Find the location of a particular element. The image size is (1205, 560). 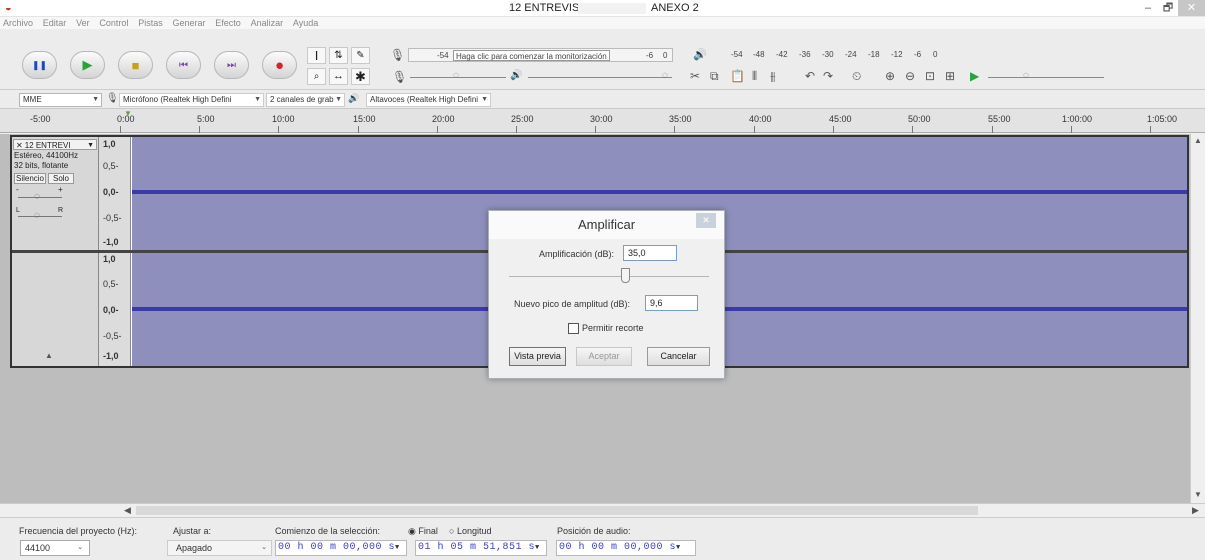

record-button: ● is located at coordinates (279, 65).